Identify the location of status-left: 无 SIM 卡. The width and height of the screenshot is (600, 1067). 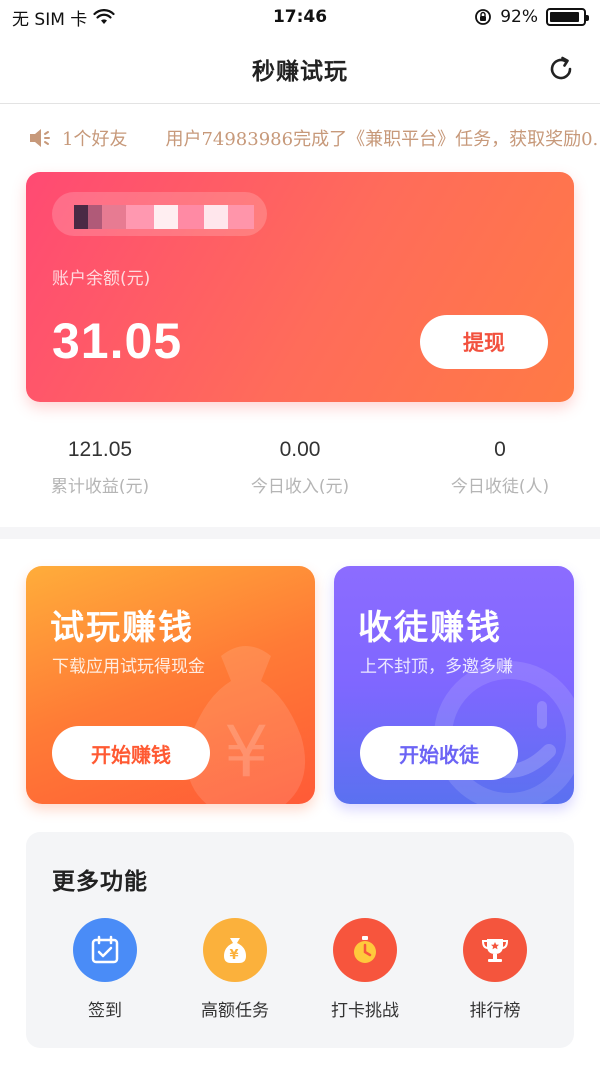
(63, 17).